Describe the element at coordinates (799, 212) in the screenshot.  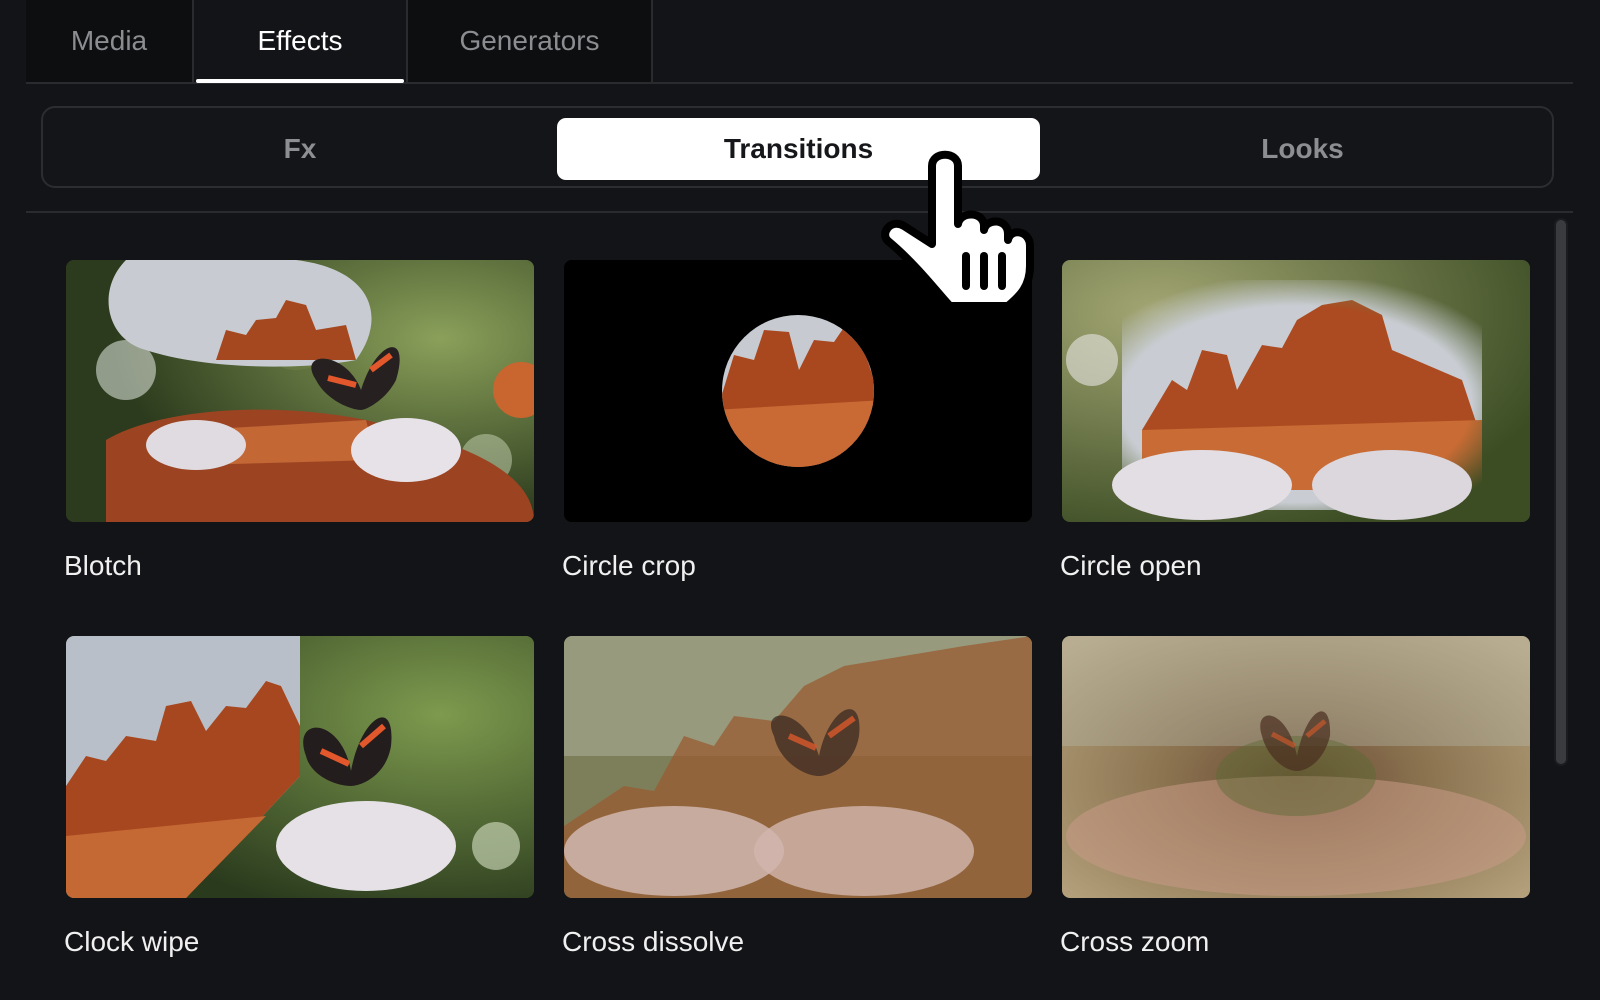
I see `divider` at that location.